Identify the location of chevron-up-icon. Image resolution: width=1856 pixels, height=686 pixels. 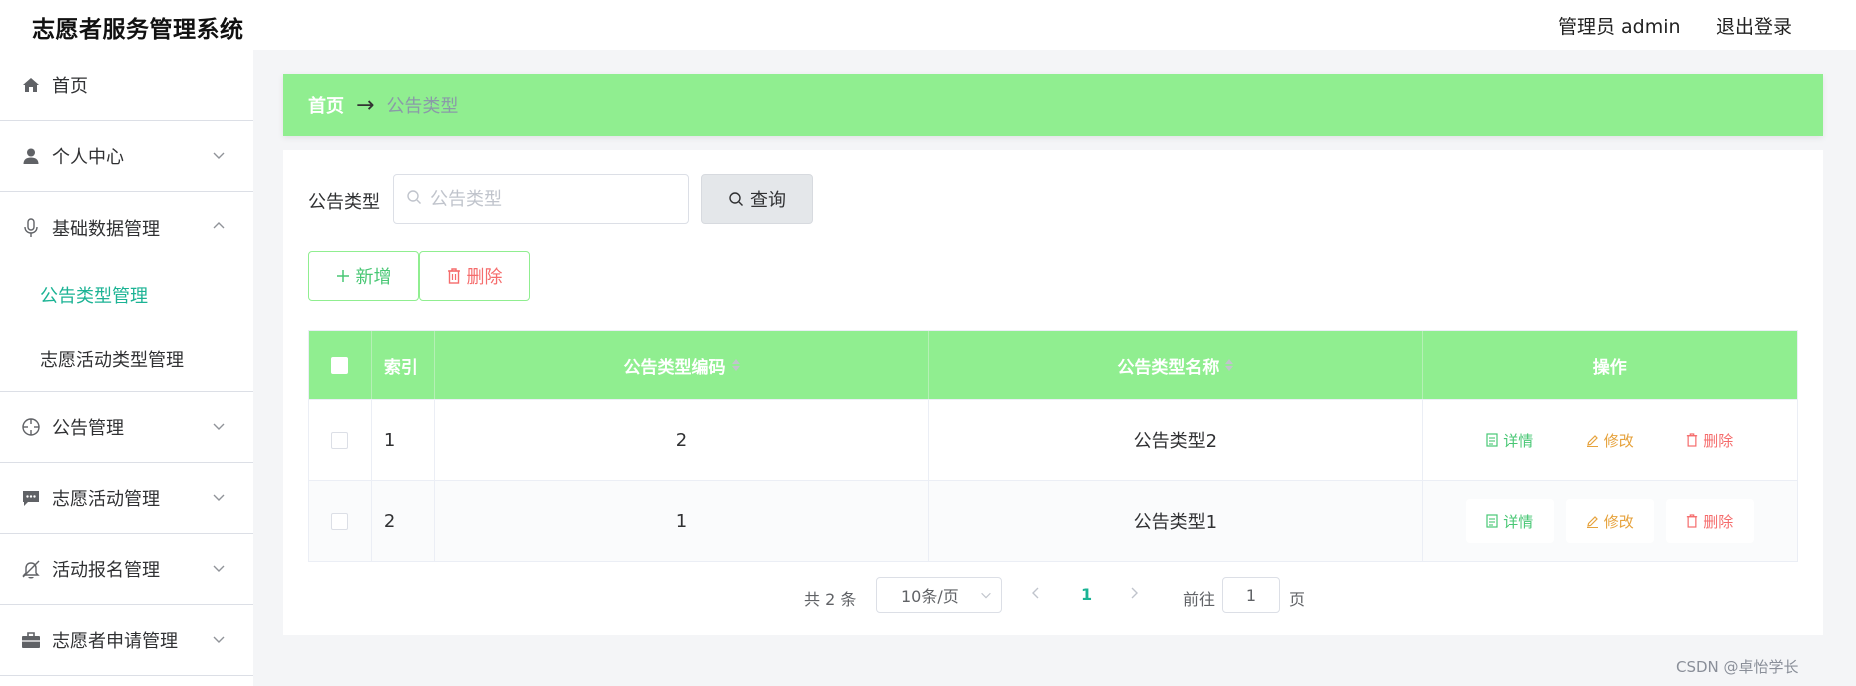
(219, 225).